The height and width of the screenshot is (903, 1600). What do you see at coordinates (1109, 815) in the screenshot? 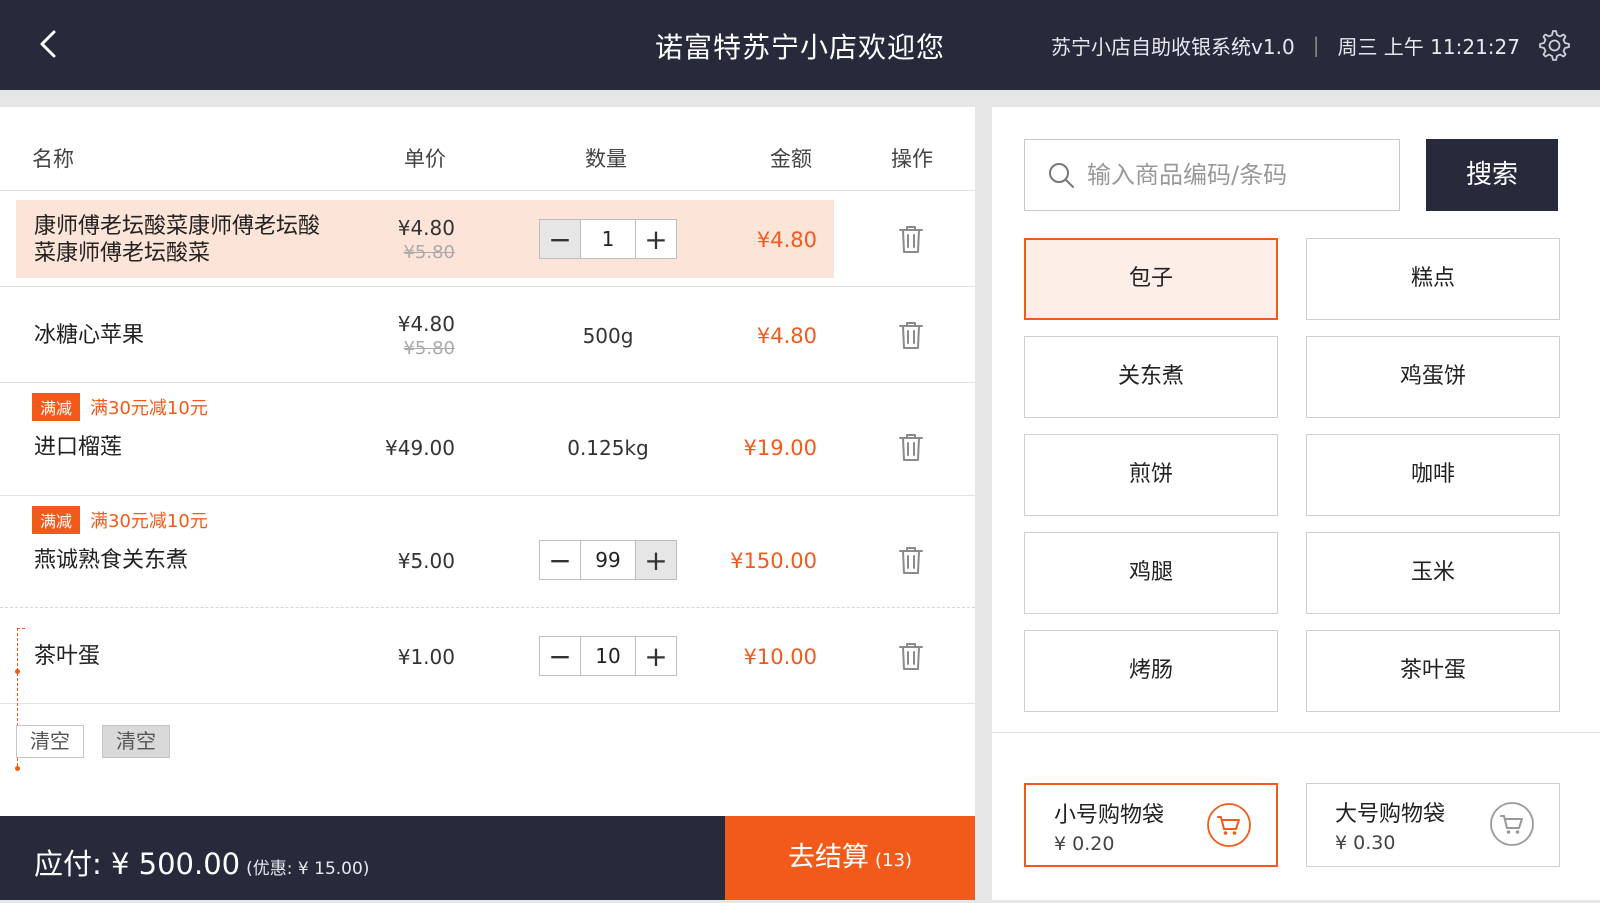
I see `bag-name: 小号购物袋` at bounding box center [1109, 815].